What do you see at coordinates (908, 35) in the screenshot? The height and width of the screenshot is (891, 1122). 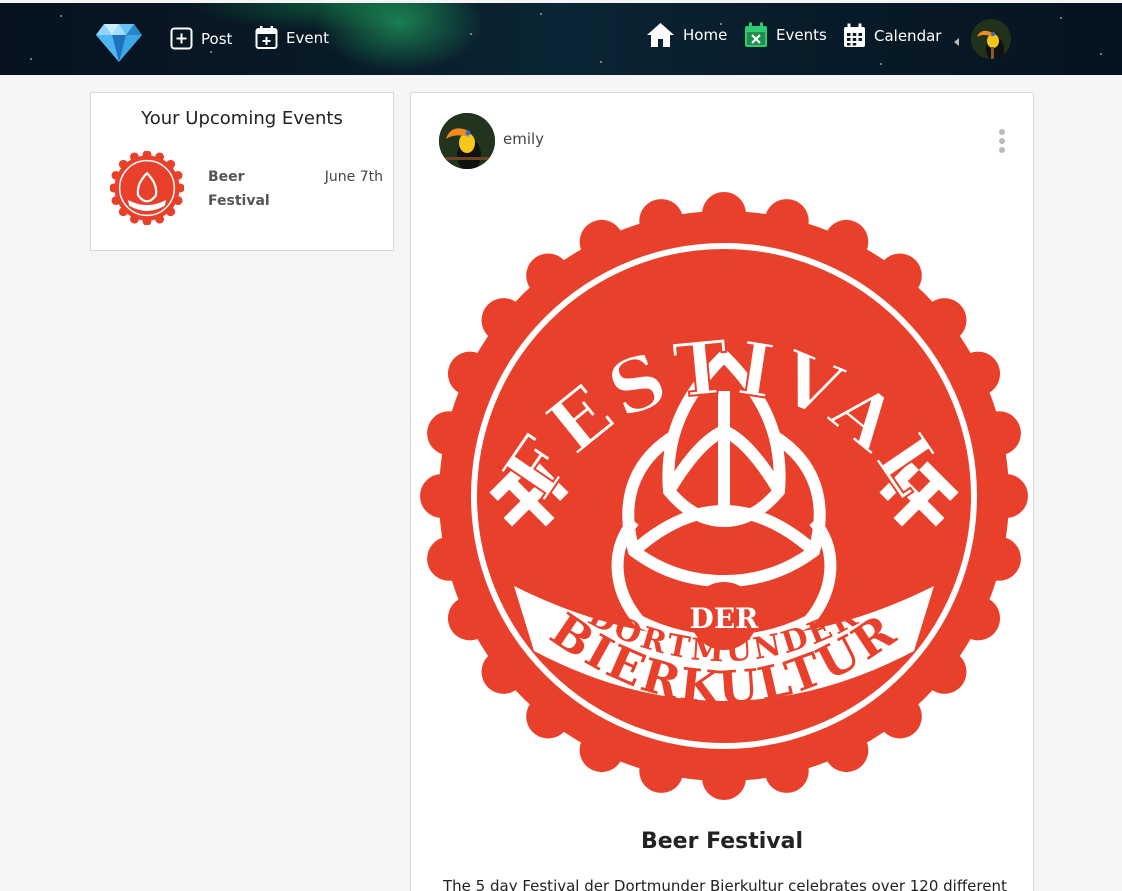 I see `nav-calendar-label: Calendar` at bounding box center [908, 35].